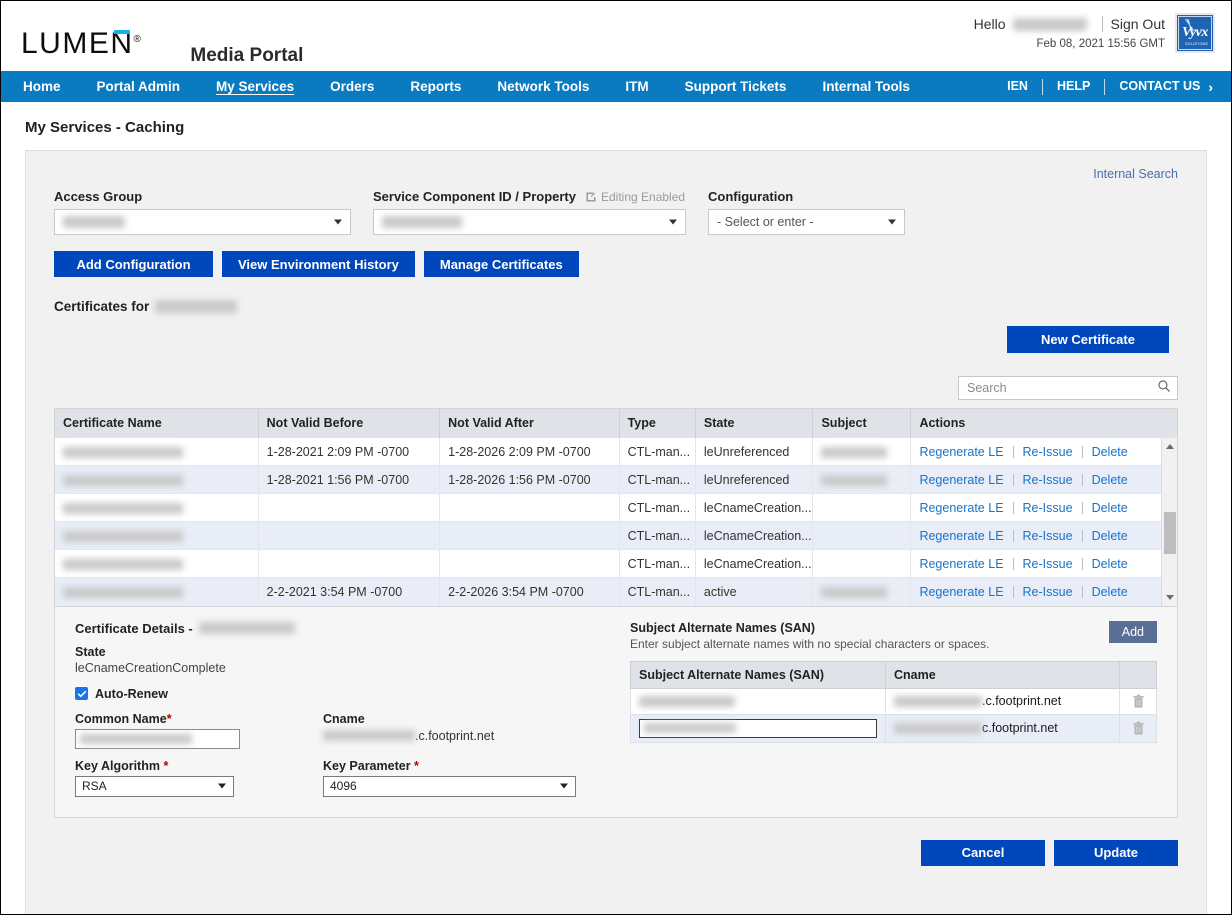 This screenshot has height=915, width=1232. Describe the element at coordinates (1061, 388) in the screenshot. I see `search-input` at that location.